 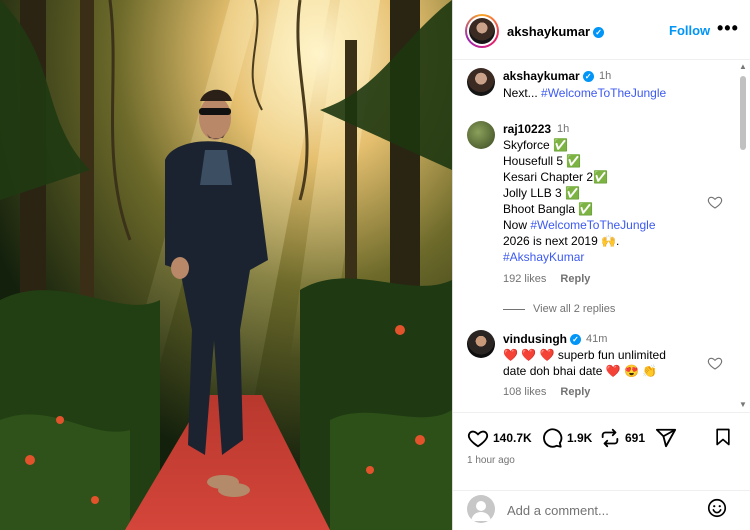 I want to click on comment-author-row: vindusingh ✓, so click(x=542, y=339).